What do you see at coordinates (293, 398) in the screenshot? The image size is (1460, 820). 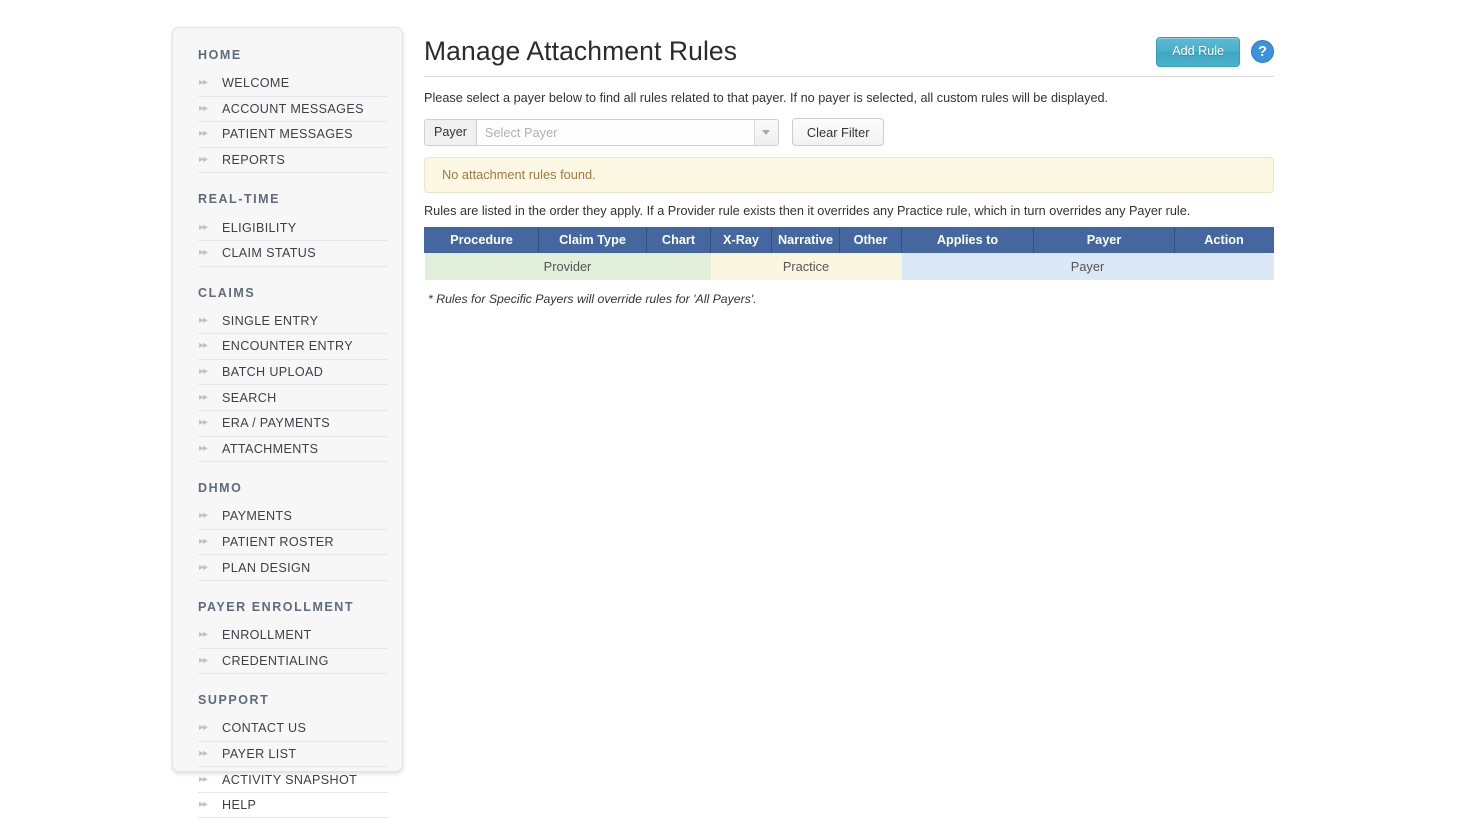 I see `sidebar-item-search: ▸▸ SEARCH` at bounding box center [293, 398].